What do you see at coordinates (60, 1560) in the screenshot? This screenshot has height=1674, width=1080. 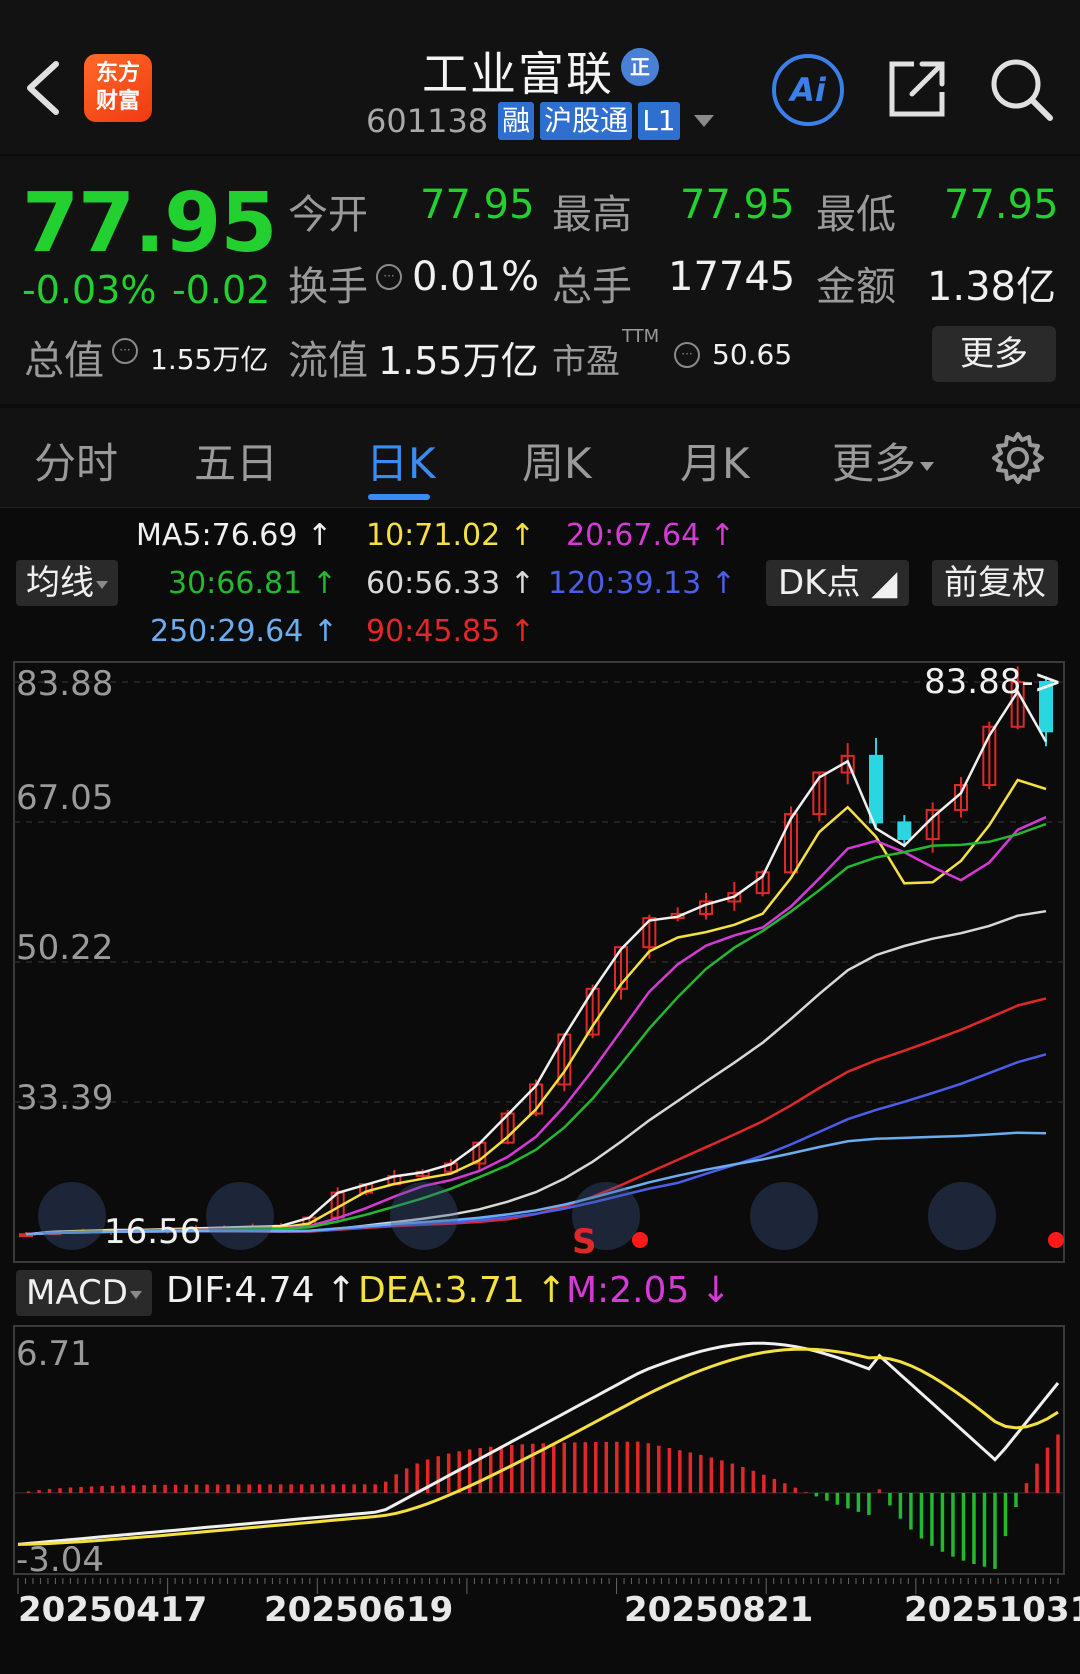 I see `macd-y-bottom: -3.04` at bounding box center [60, 1560].